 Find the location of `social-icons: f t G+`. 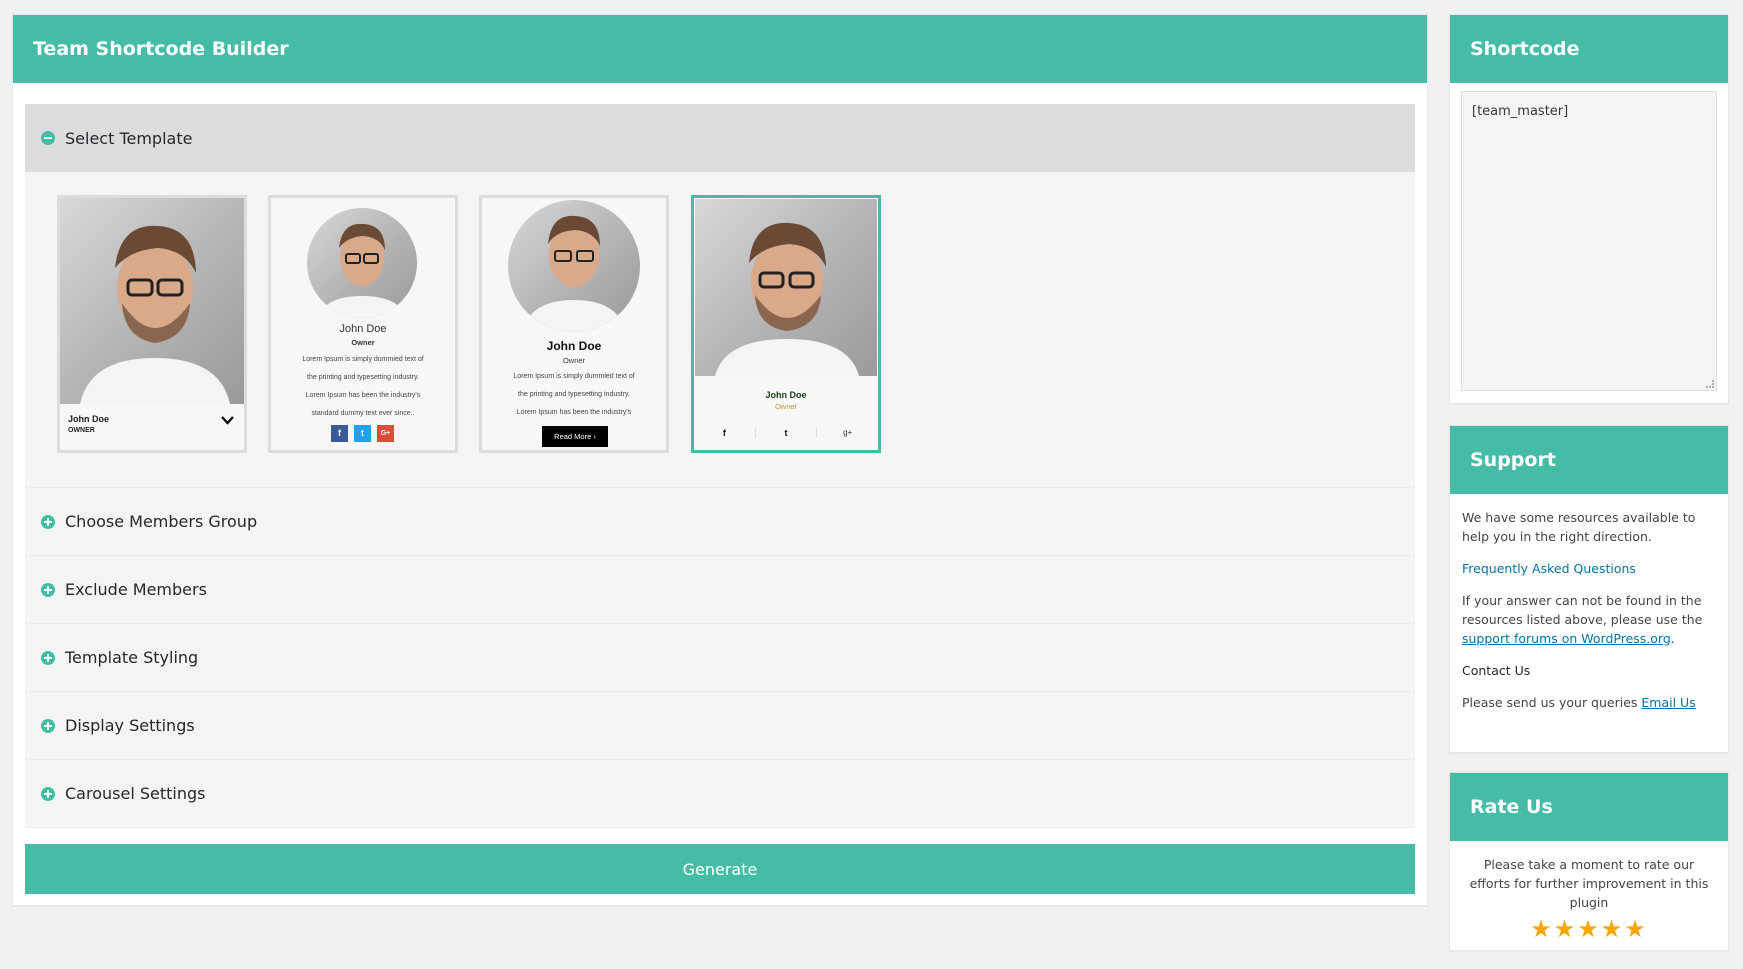

social-icons: f t G+ is located at coordinates (362, 433).